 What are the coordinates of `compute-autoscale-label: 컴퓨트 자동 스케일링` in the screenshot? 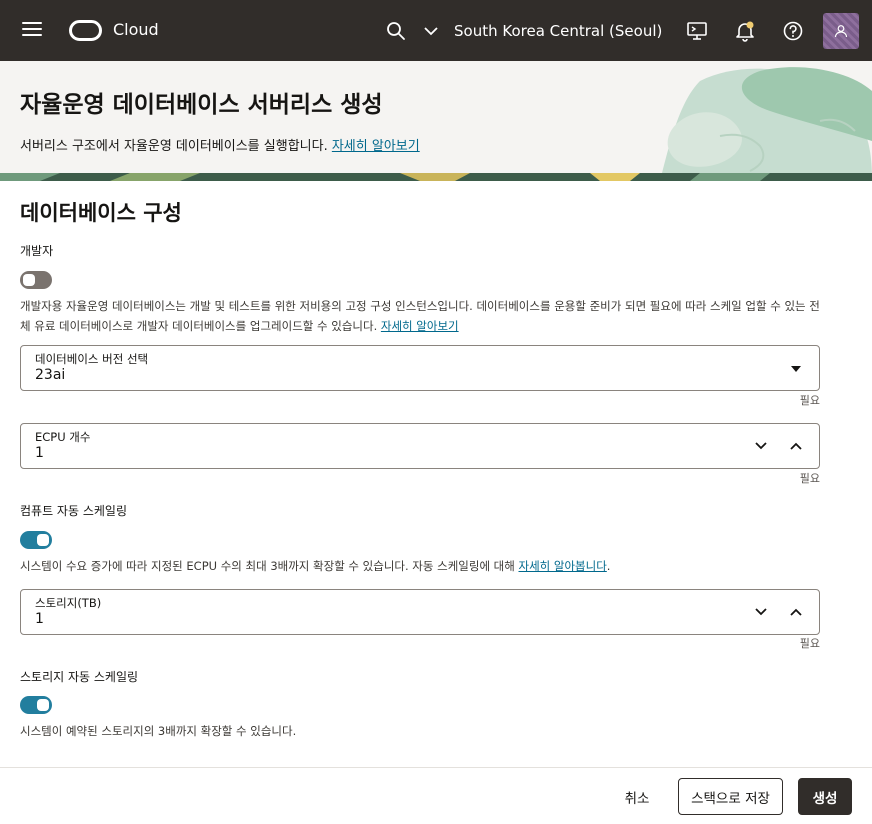 It's located at (73, 511).